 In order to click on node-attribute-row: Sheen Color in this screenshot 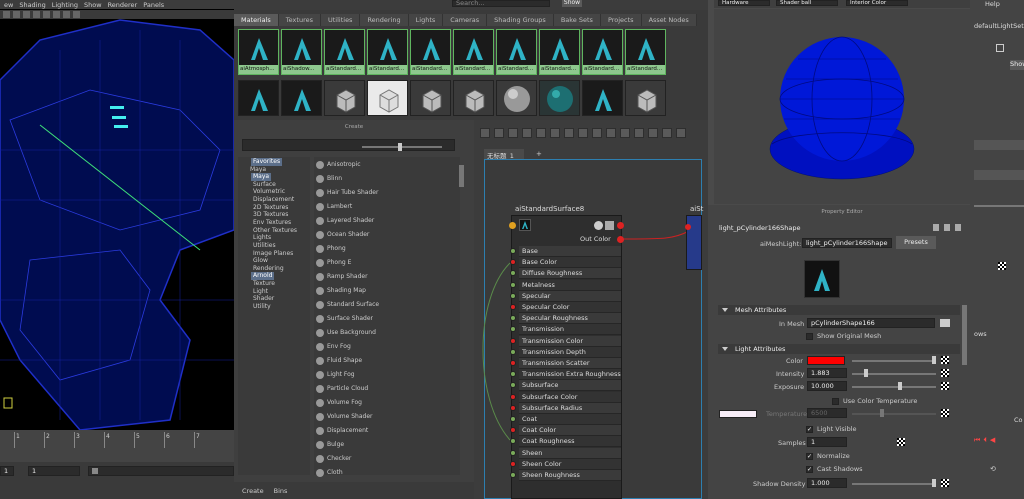, I will do `click(570, 464)`.